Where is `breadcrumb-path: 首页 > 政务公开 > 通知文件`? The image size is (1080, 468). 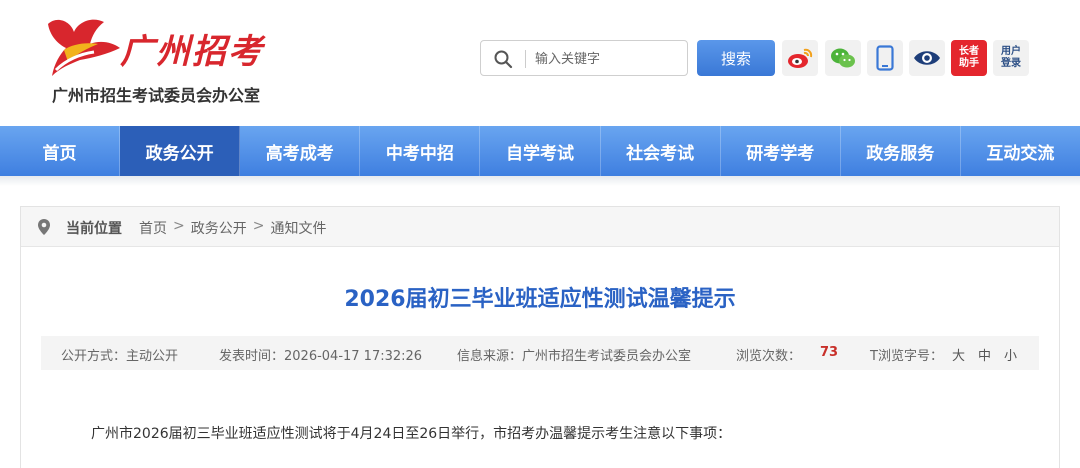 breadcrumb-path: 首页 > 政务公开 > 通知文件 is located at coordinates (232, 228).